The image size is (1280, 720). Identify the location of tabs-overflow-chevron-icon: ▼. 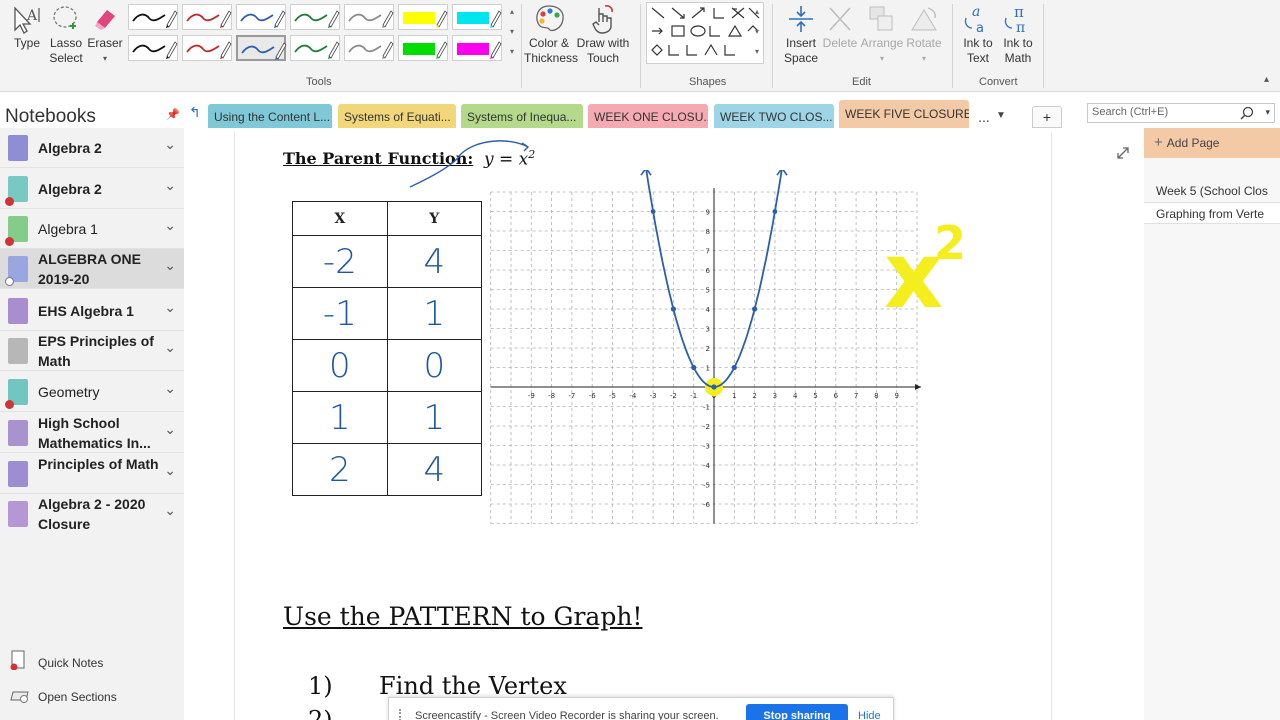
(1001, 115).